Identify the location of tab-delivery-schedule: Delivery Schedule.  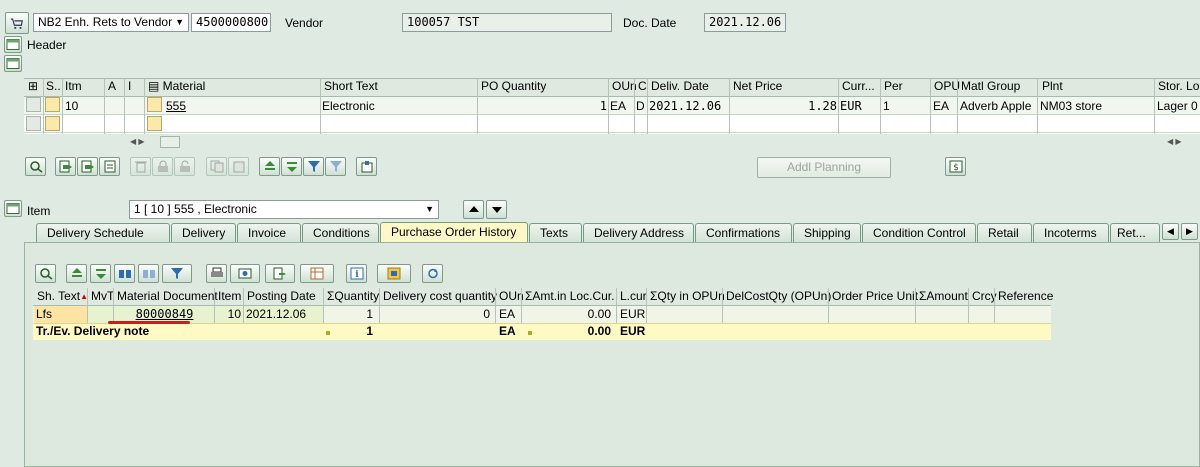
(103, 232).